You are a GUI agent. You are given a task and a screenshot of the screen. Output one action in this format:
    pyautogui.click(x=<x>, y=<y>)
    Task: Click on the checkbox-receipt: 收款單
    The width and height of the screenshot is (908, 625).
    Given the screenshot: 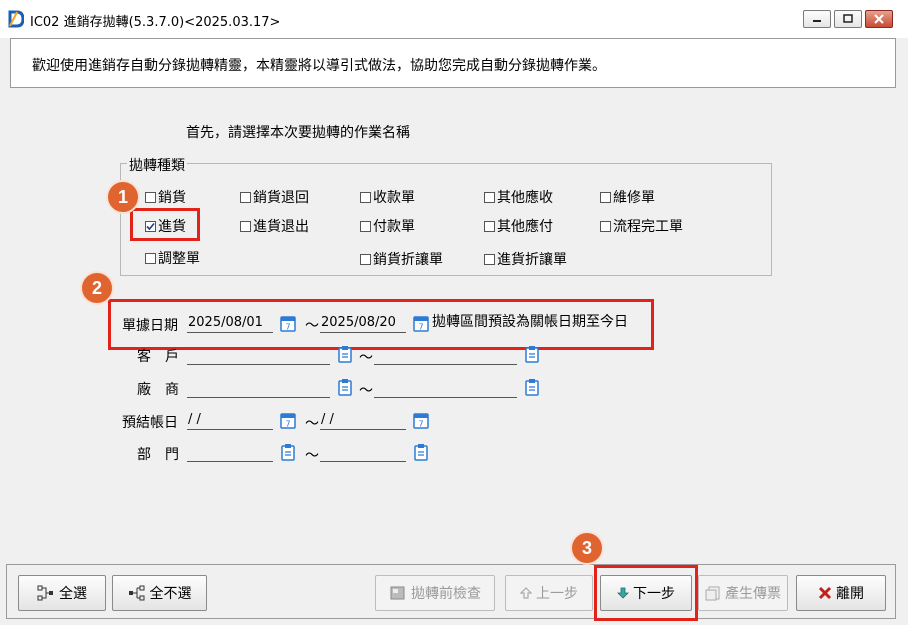 What is the action you would take?
    pyautogui.click(x=387, y=198)
    